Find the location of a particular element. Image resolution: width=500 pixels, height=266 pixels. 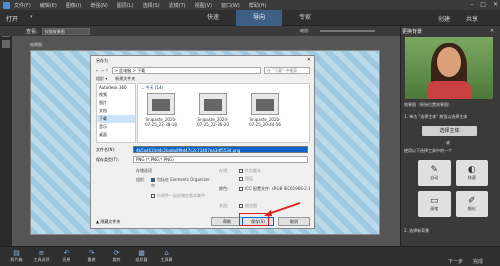

bottom-label: 照片箱 is located at coordinates (16, 259).